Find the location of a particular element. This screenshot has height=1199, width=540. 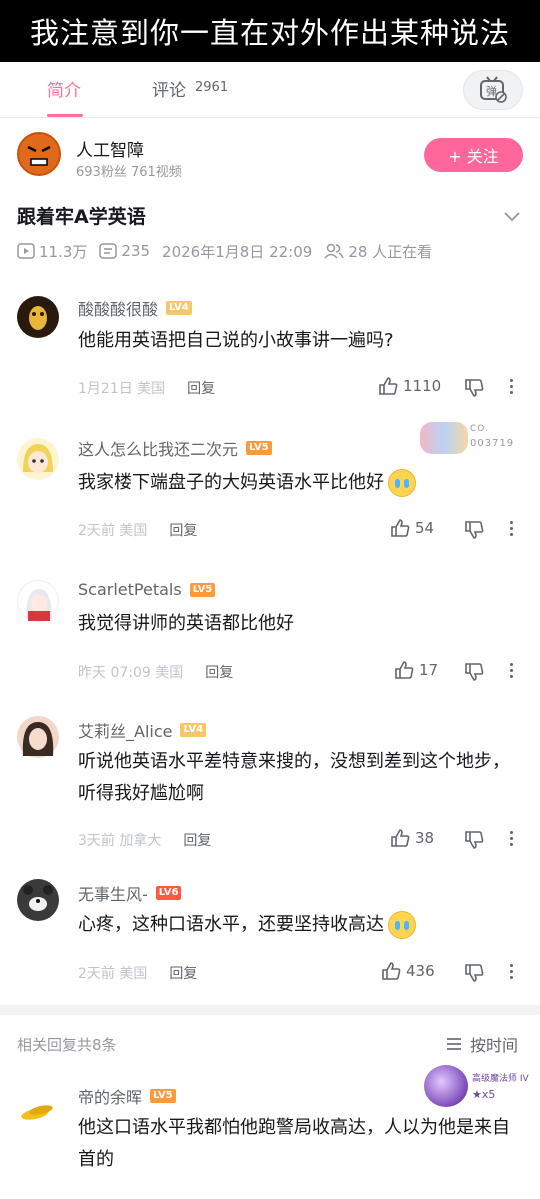

danmaku-toggle-button: 弹 is located at coordinates (493, 90).